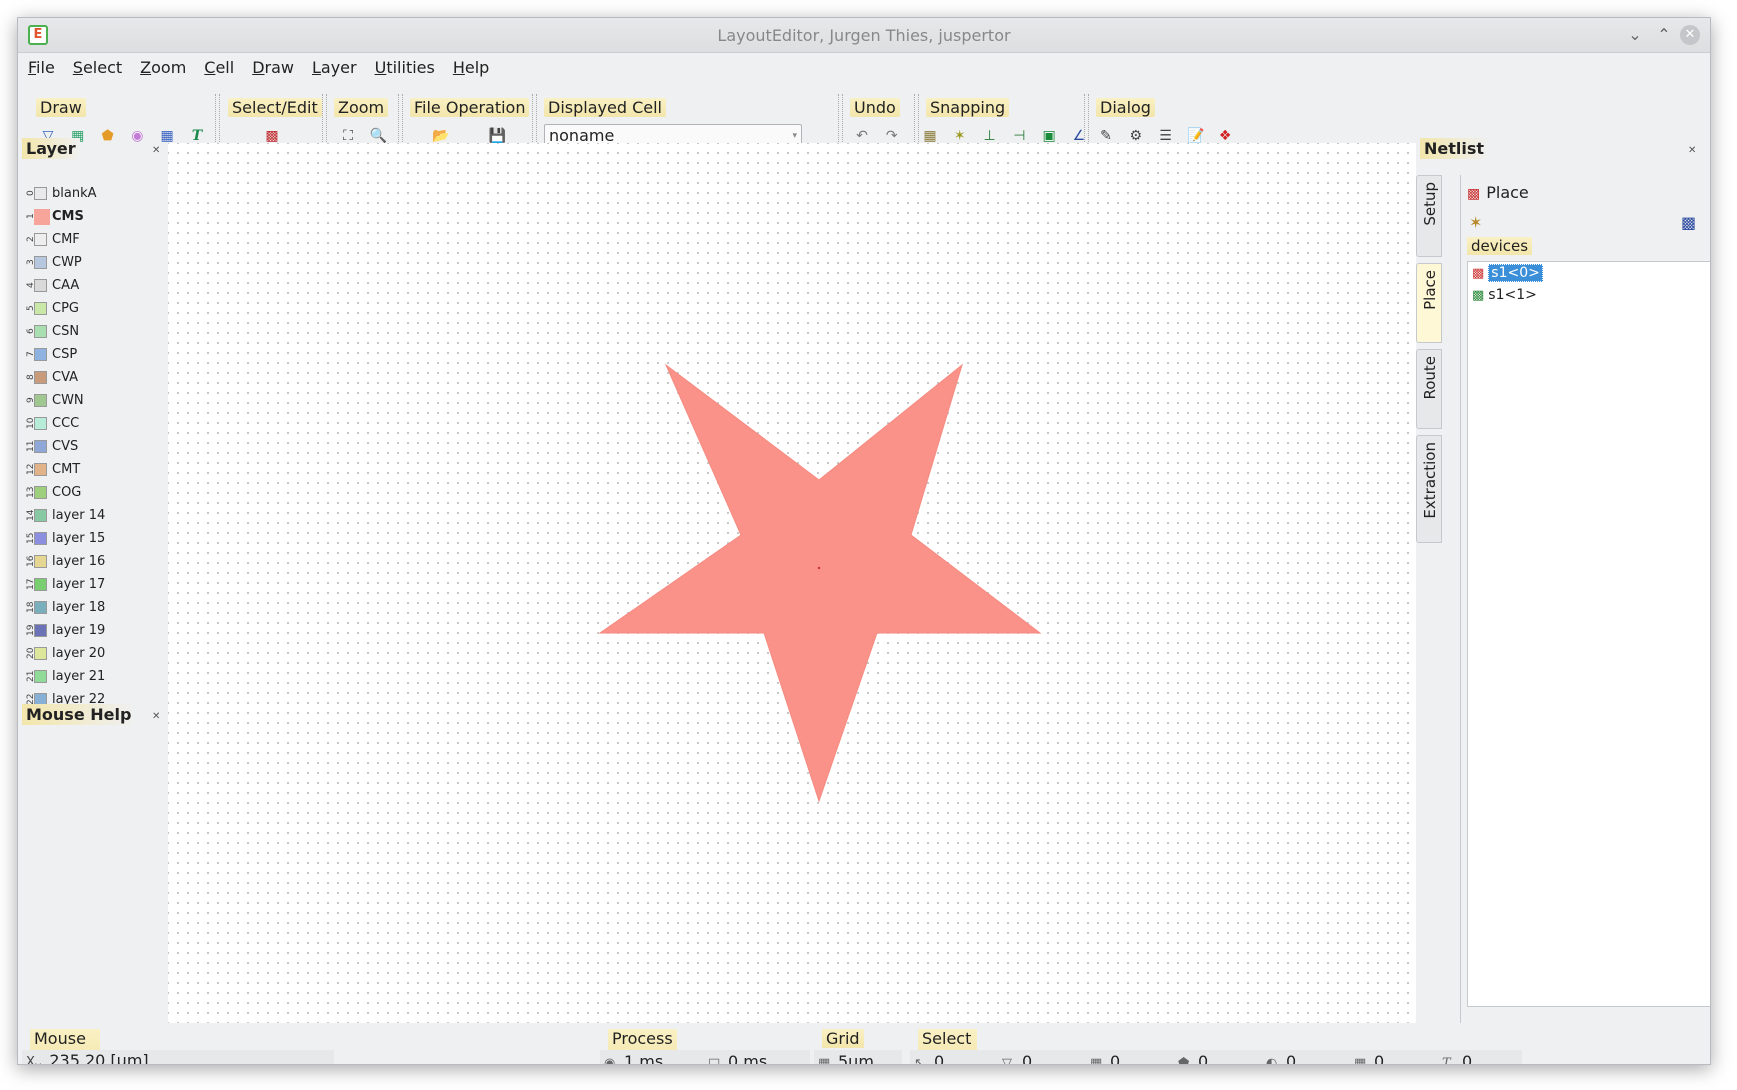 Image resolution: width=1737 pixels, height=1090 pixels. What do you see at coordinates (1688, 222) in the screenshot?
I see `place-options-icon: ▩` at bounding box center [1688, 222].